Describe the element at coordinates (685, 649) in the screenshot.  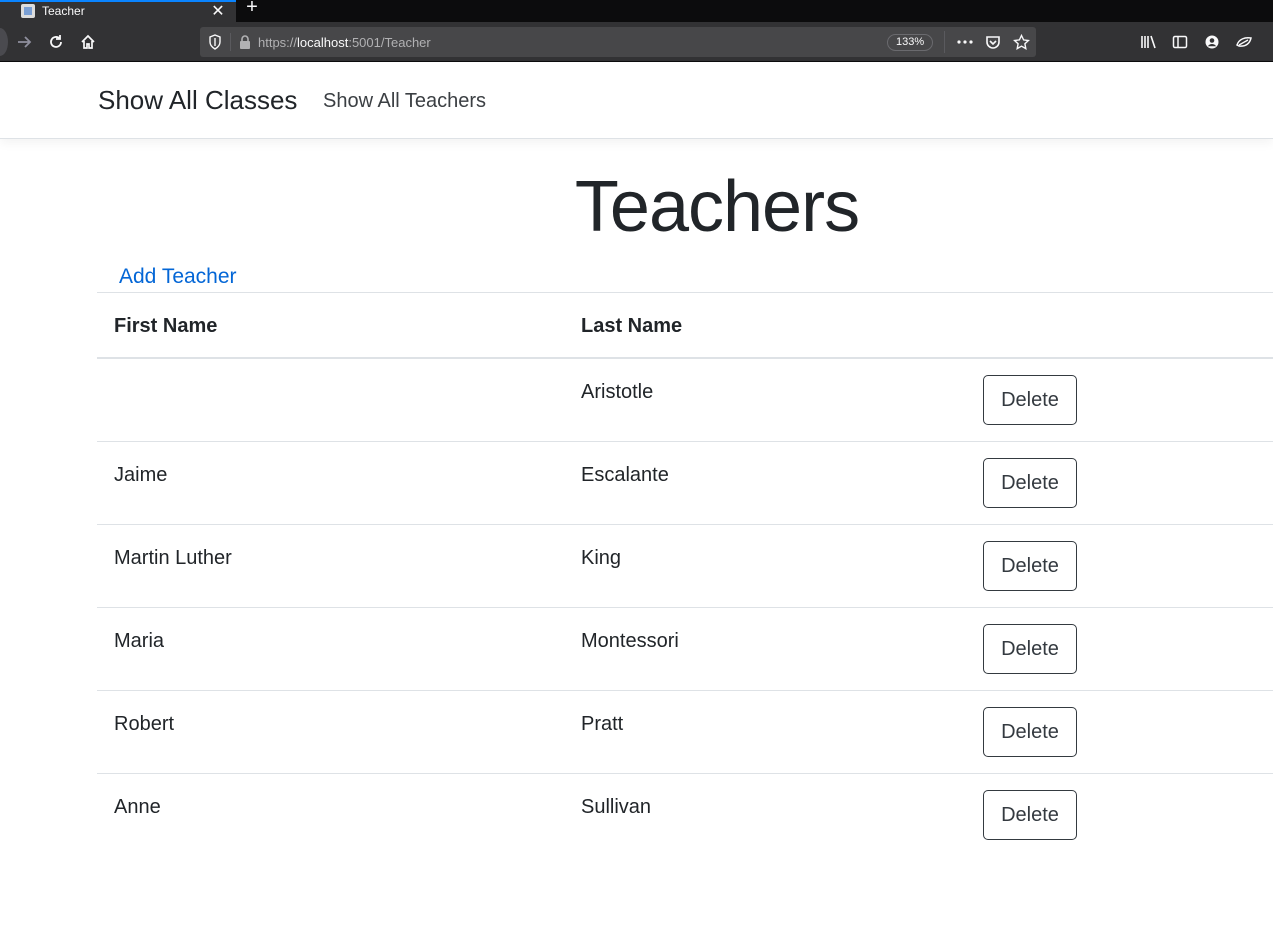
I see `table-row: Maria Montessori Delete` at that location.